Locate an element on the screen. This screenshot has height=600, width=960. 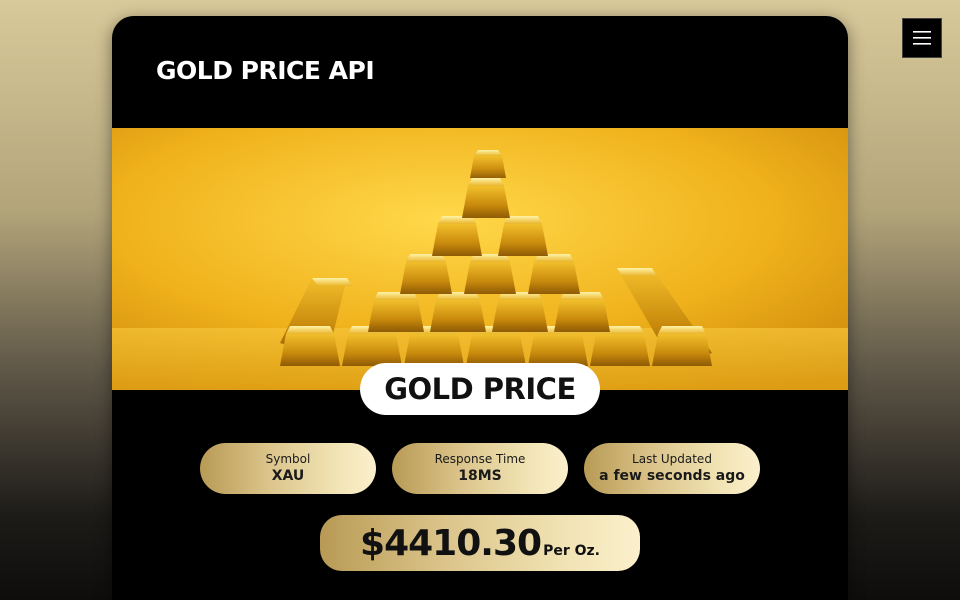
stat-response-time: Response Time 18MS is located at coordinates (480, 468).